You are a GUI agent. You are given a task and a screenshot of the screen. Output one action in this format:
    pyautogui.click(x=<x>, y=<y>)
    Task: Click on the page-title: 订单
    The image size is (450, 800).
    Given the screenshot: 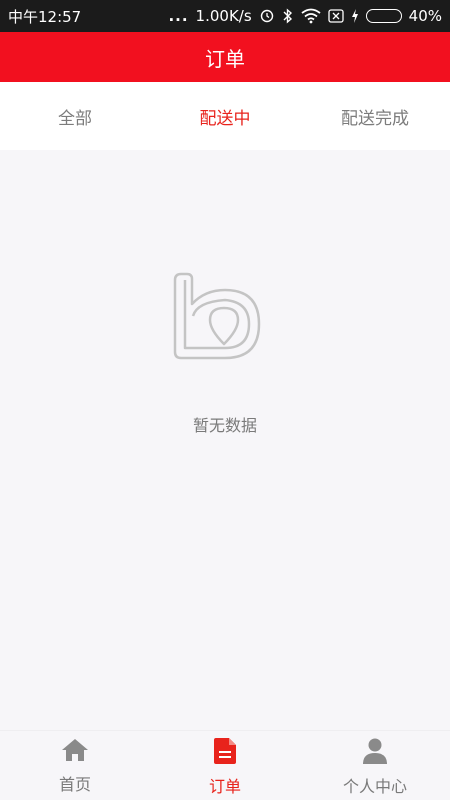 What is the action you would take?
    pyautogui.click(x=225, y=58)
    